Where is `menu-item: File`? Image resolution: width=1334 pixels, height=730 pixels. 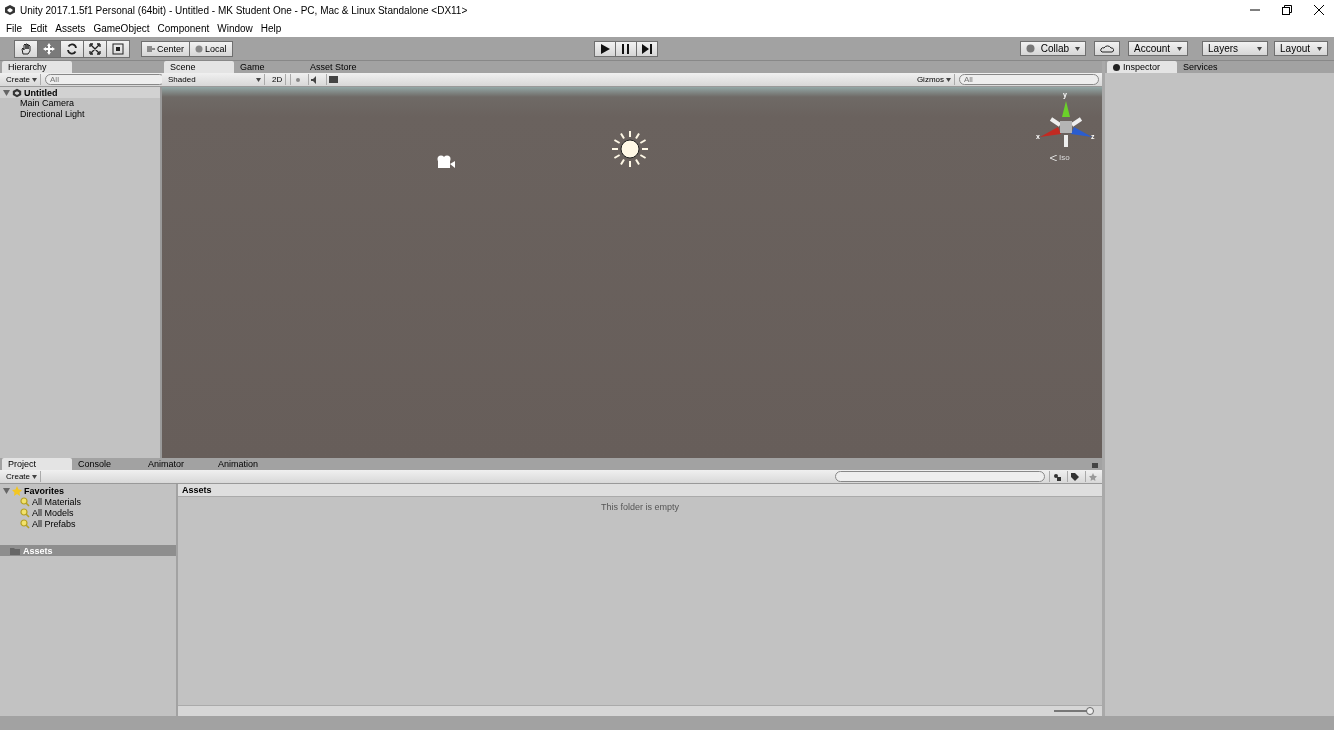 menu-item: File is located at coordinates (14, 28).